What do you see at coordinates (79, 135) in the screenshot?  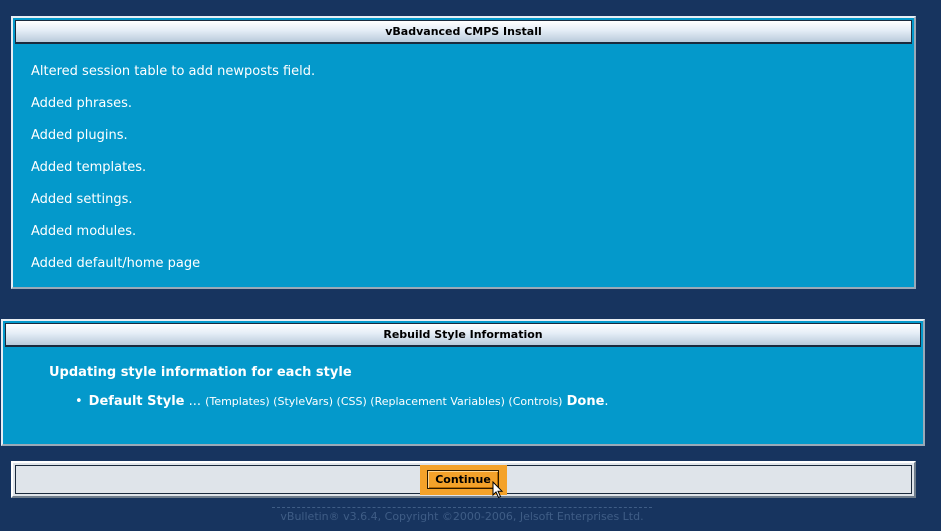 I see `install-log-line: Added plugins.` at bounding box center [79, 135].